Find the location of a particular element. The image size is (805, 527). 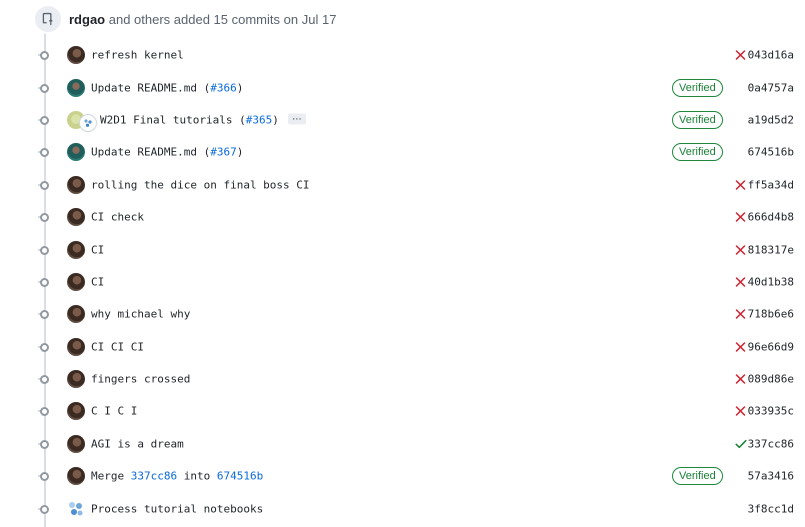

commit-row: Update README.md (#366) Verified 0a4757a is located at coordinates (402, 87).